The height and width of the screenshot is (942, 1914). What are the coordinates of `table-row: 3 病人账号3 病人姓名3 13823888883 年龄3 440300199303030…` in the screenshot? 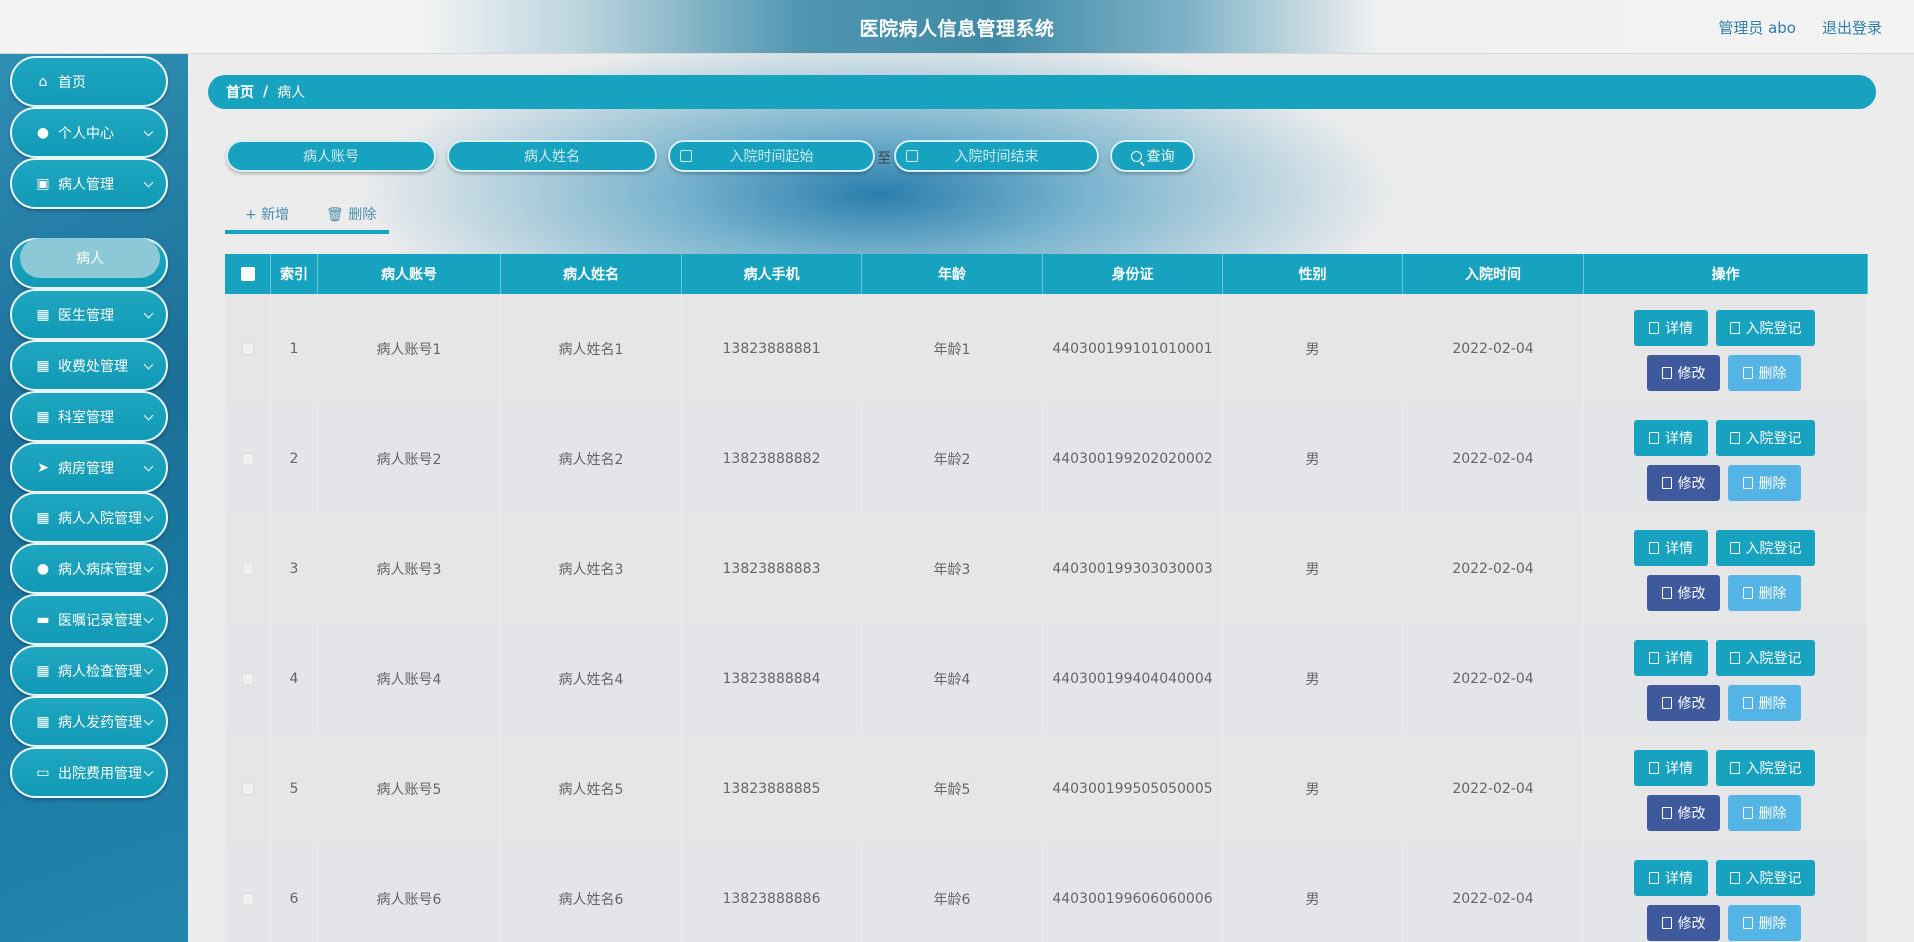 It's located at (1046, 569).